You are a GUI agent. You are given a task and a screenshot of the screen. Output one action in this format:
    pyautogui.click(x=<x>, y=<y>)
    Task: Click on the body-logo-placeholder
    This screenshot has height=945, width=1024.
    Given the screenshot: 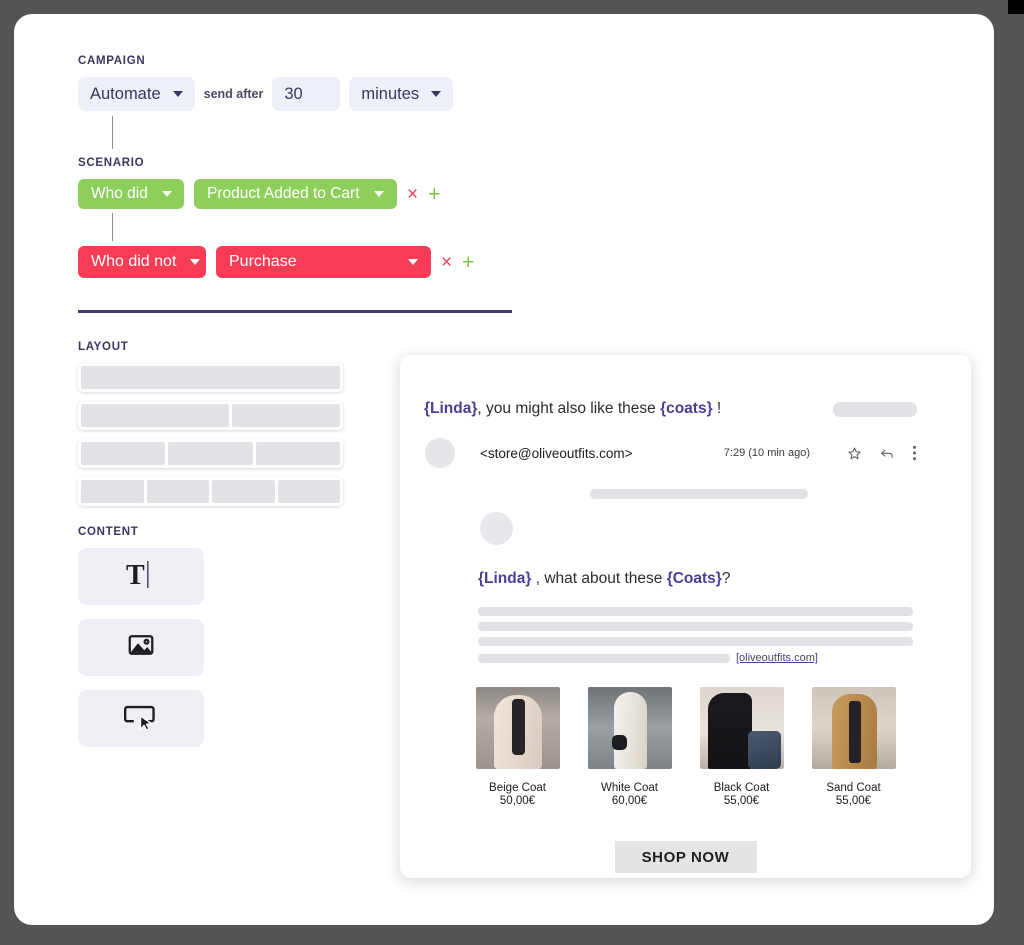 What is the action you would take?
    pyautogui.click(x=496, y=528)
    